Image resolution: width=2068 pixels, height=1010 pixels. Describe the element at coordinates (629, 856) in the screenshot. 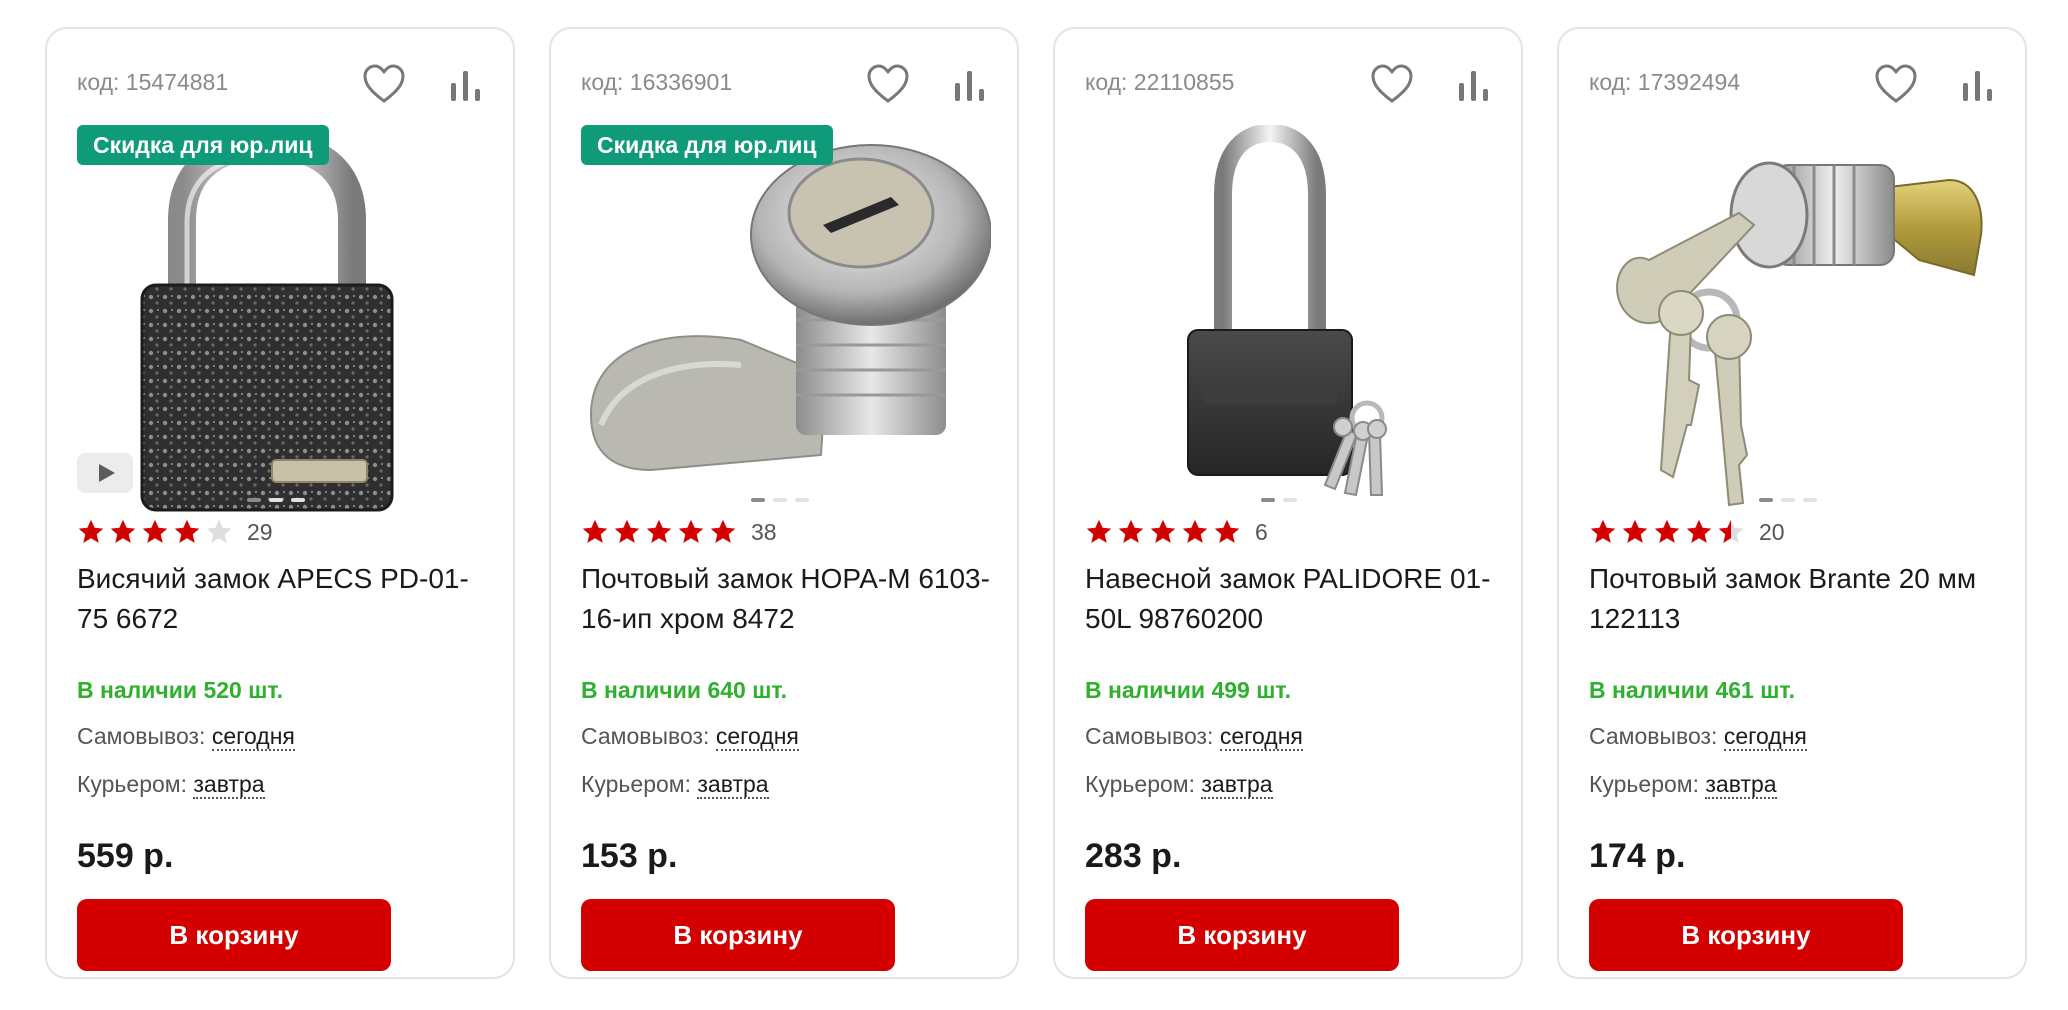

I see `product-price: 153 р.` at that location.